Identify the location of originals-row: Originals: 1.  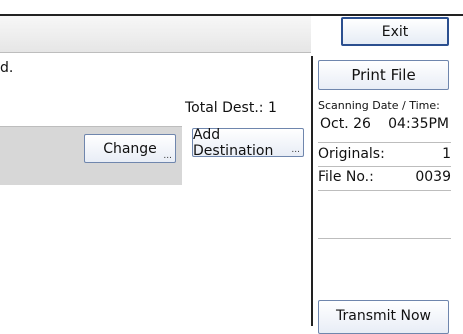
(384, 154).